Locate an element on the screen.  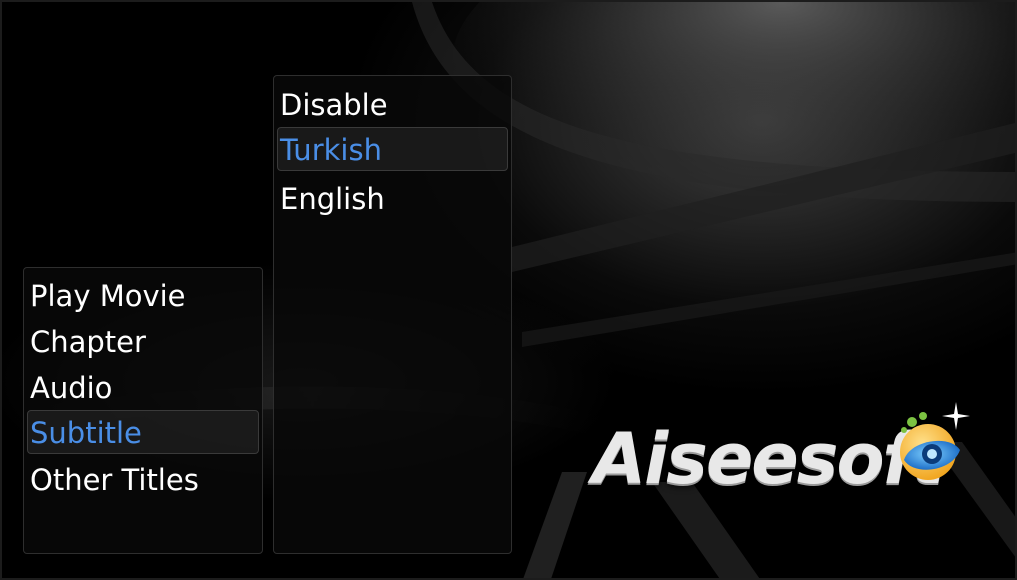
aiseesoft-eye-logo-icon is located at coordinates (935, 441).